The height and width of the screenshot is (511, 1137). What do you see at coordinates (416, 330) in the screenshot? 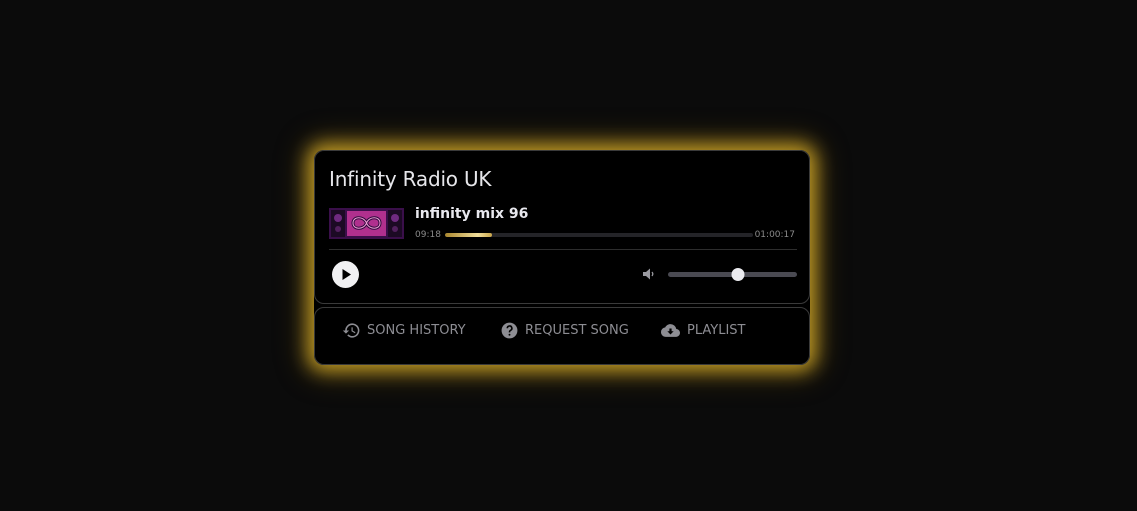
I see `tab-song-history-label: SONG HISTORY` at bounding box center [416, 330].